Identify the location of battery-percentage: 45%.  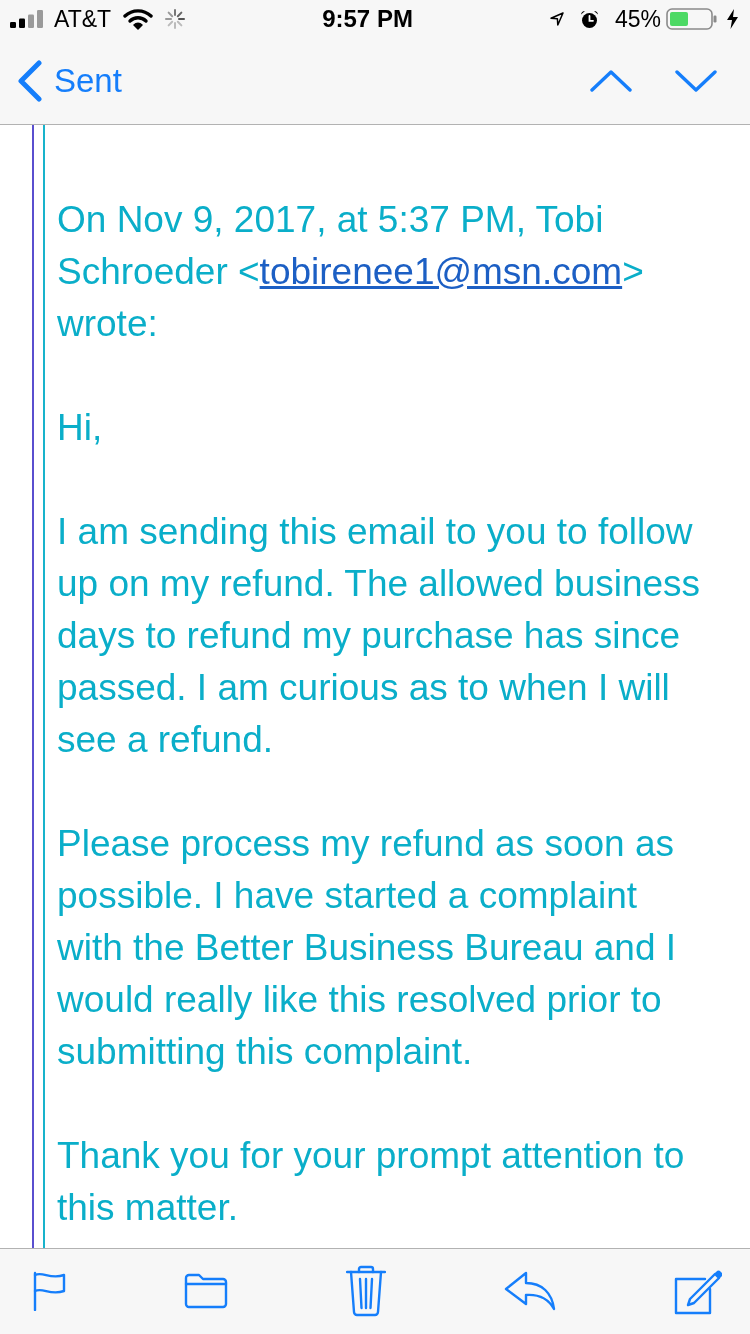
(637, 19).